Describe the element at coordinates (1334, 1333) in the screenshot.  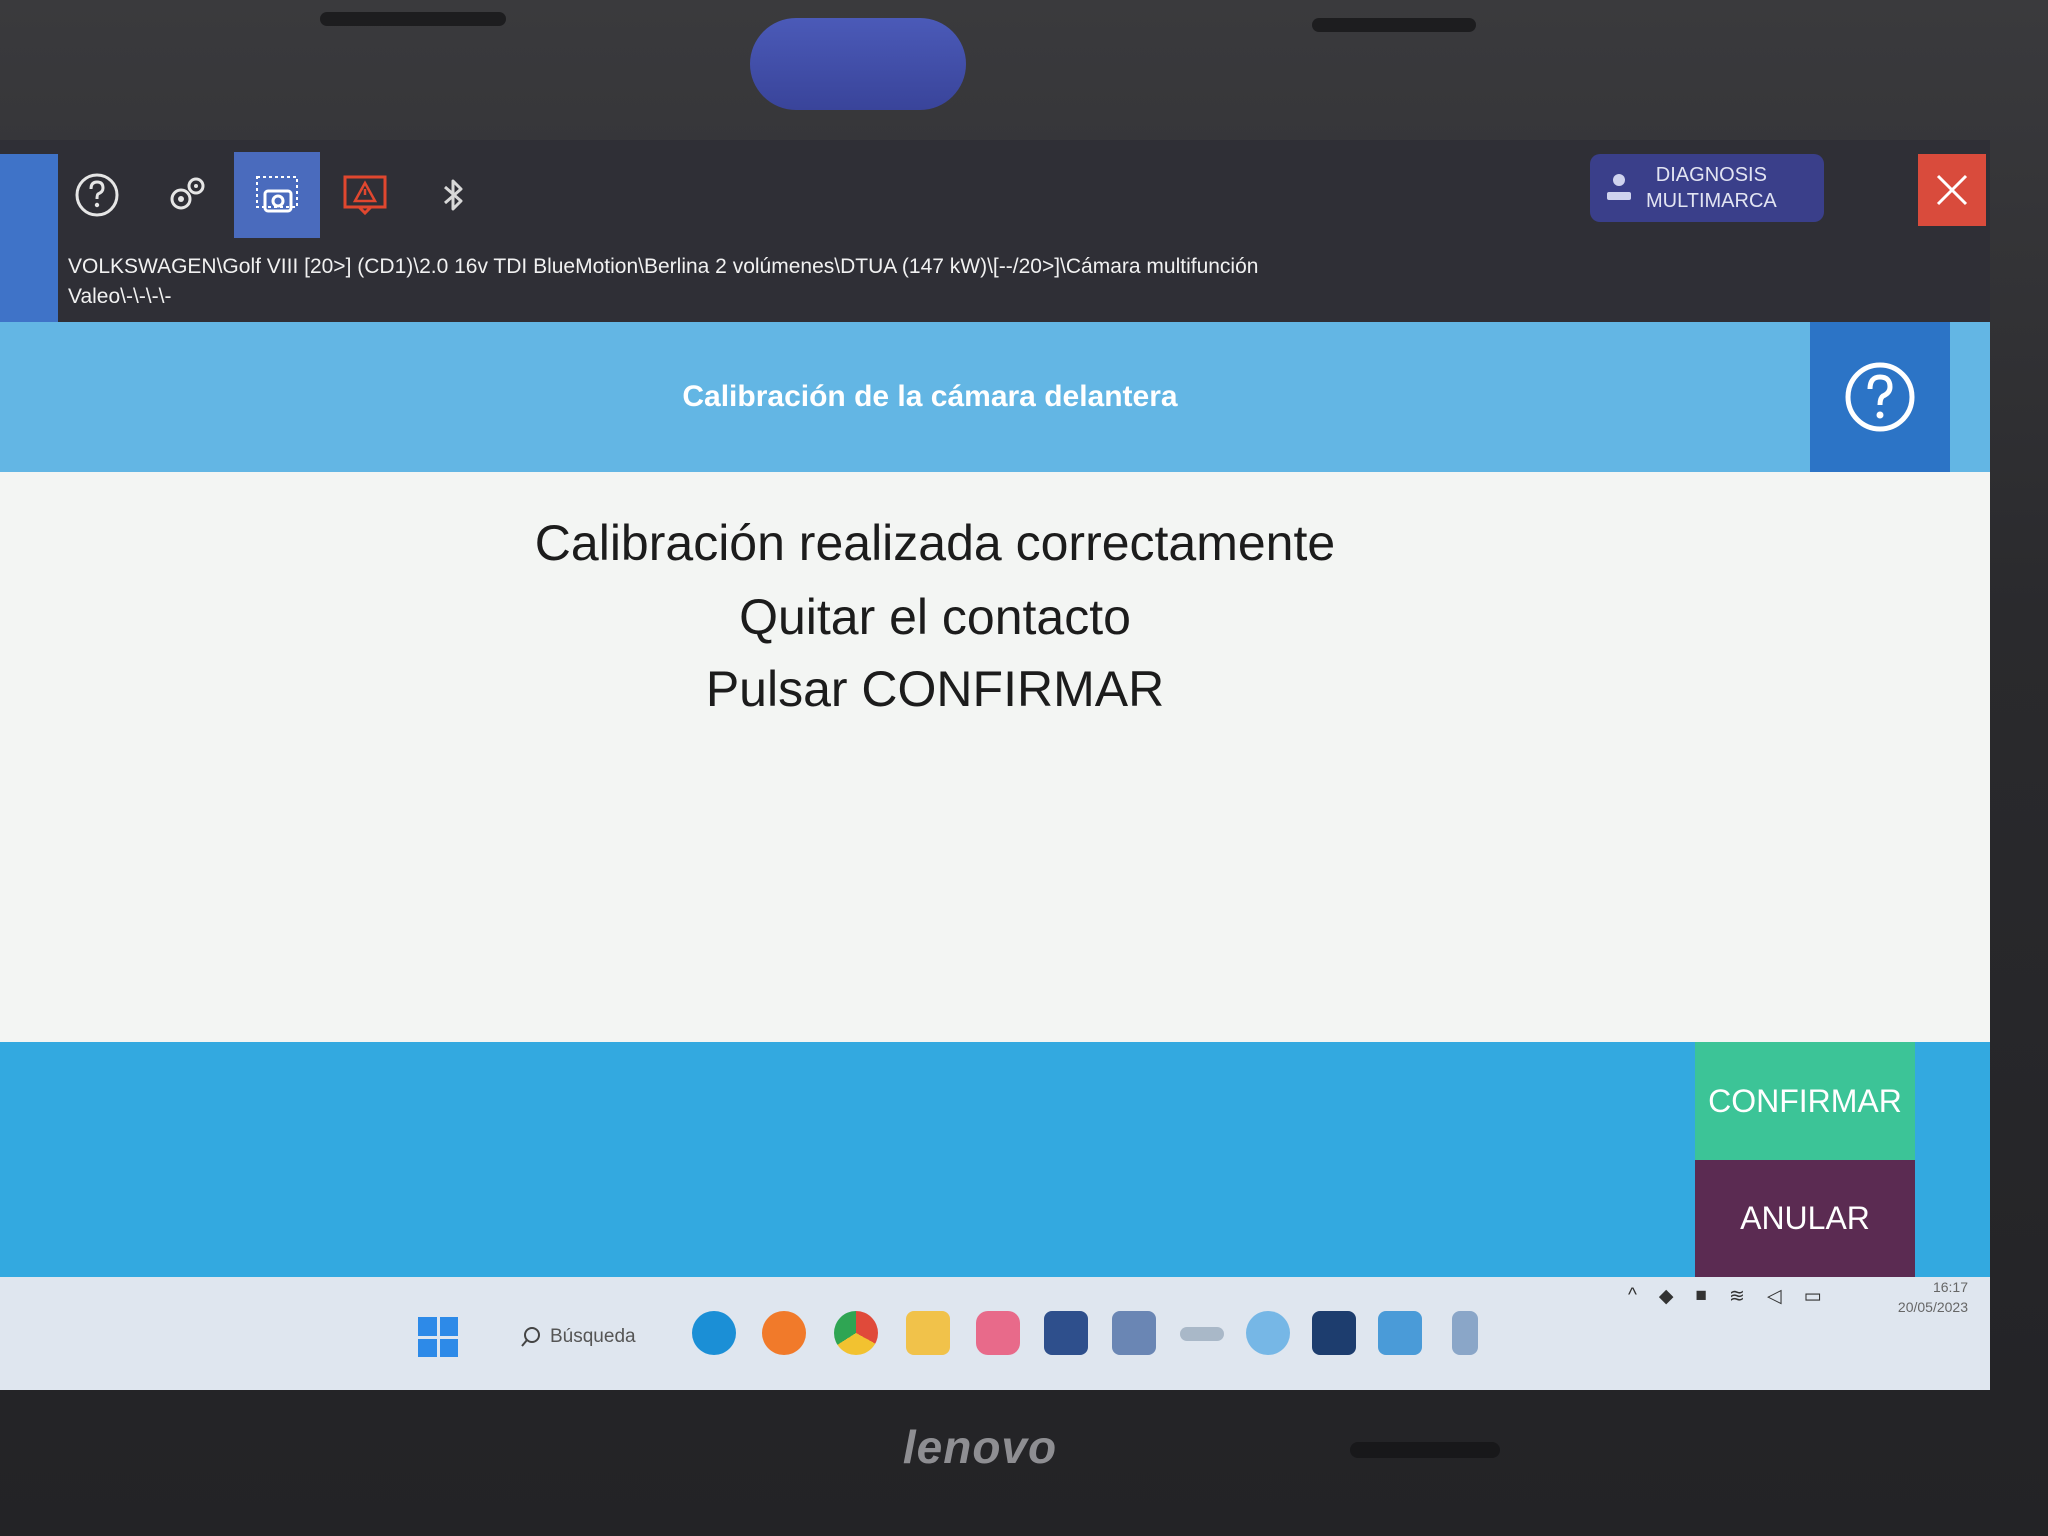
I see `idc-app-icon` at that location.